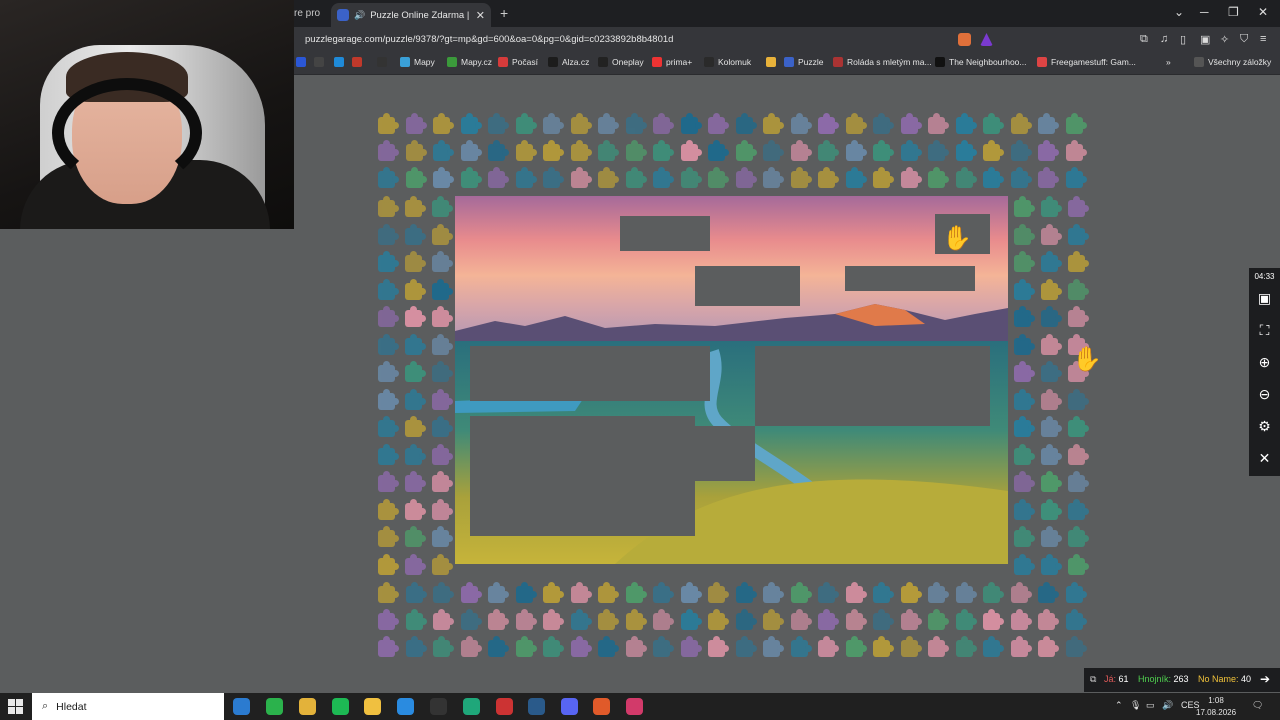 This screenshot has height=720, width=1280. Describe the element at coordinates (1119, 705) in the screenshot. I see `tray-chevron-icon: ⌃` at that location.